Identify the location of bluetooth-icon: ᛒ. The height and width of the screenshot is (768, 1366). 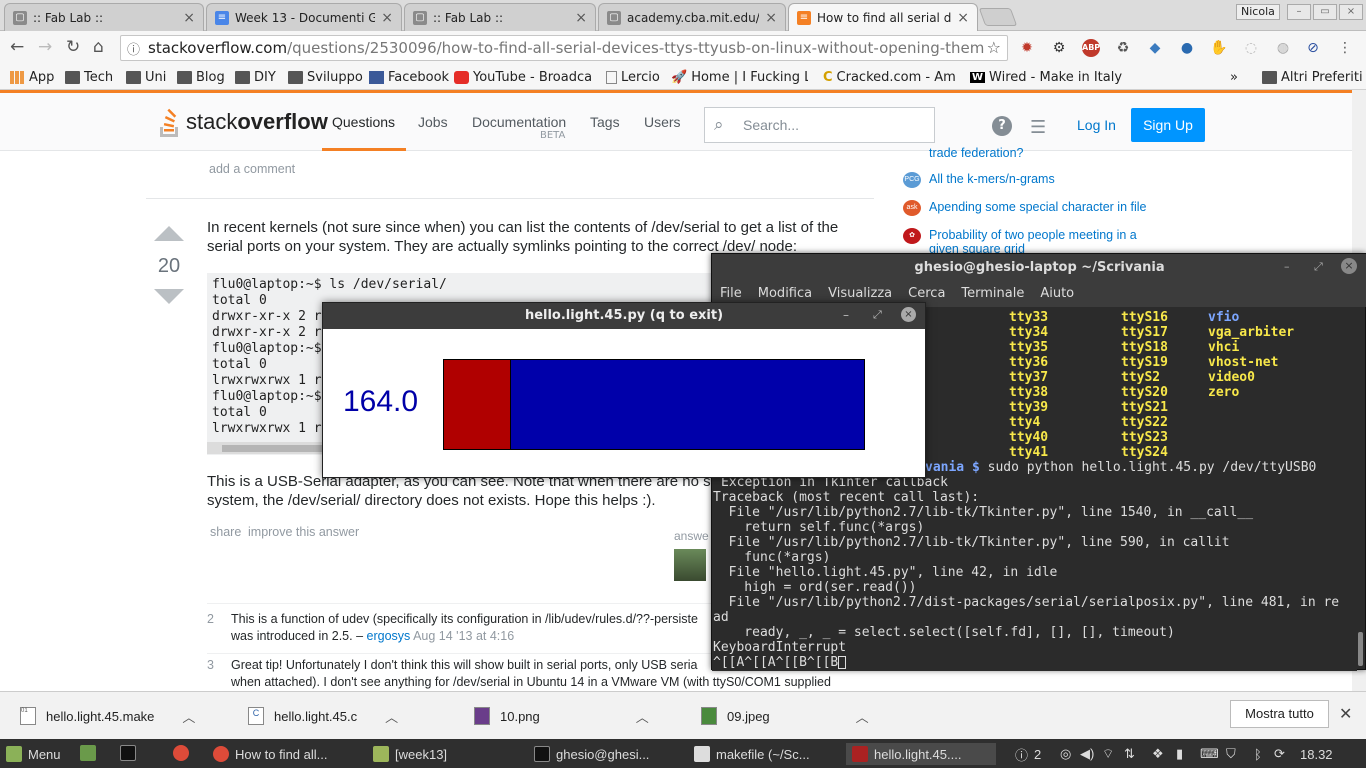
(1258, 754).